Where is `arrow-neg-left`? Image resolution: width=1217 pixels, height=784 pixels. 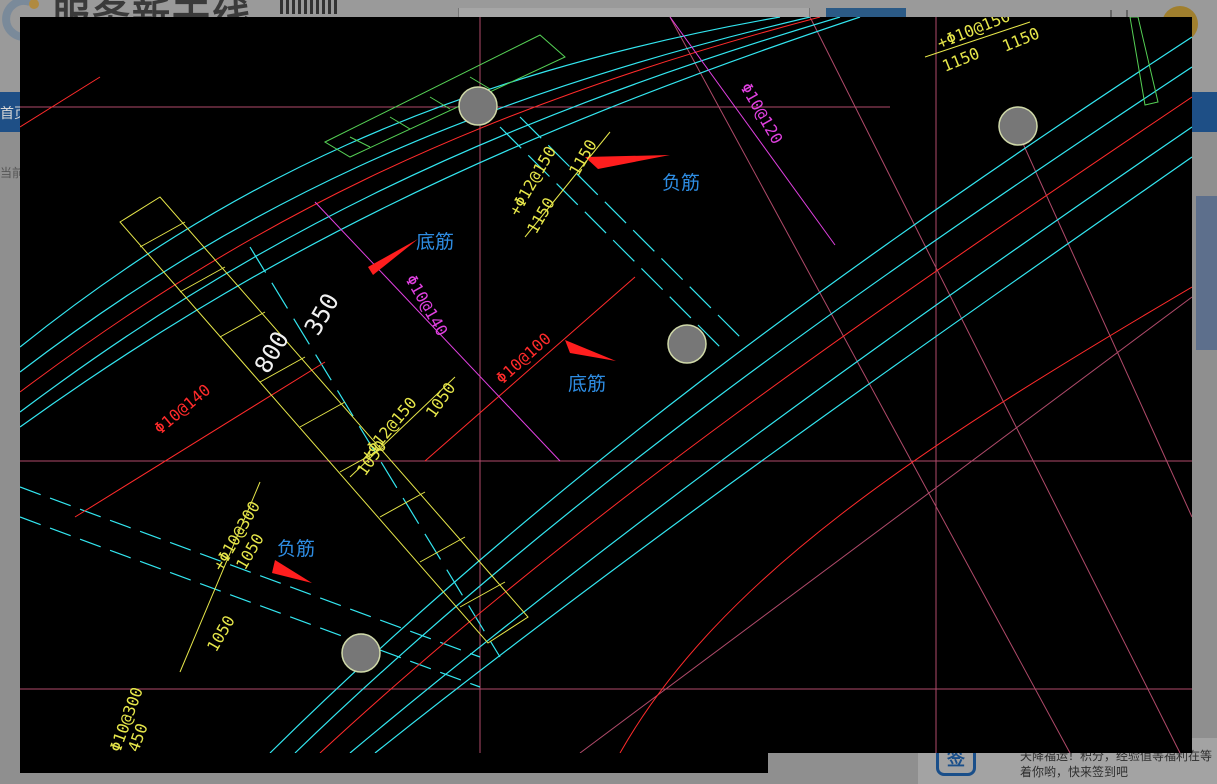 arrow-neg-left is located at coordinates (292, 571).